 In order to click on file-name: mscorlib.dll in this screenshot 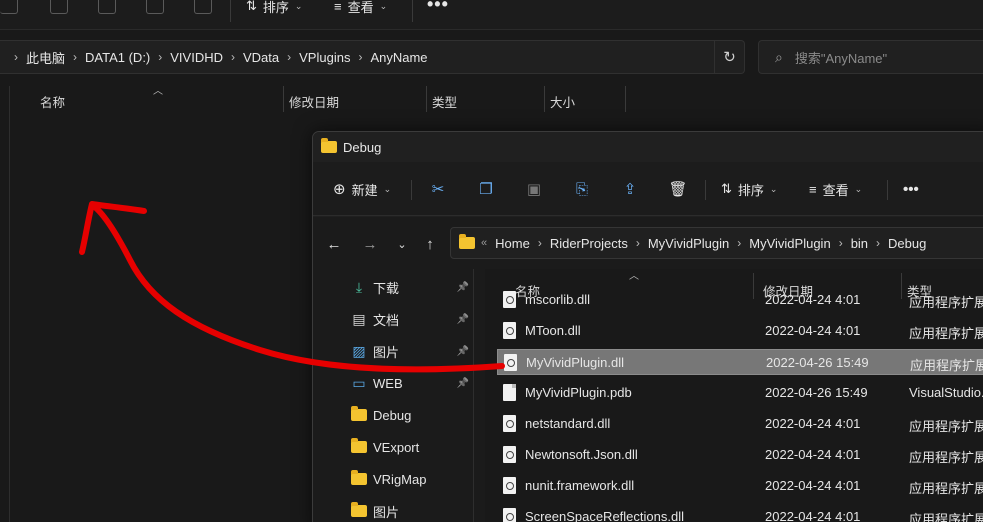, I will do `click(558, 299)`.